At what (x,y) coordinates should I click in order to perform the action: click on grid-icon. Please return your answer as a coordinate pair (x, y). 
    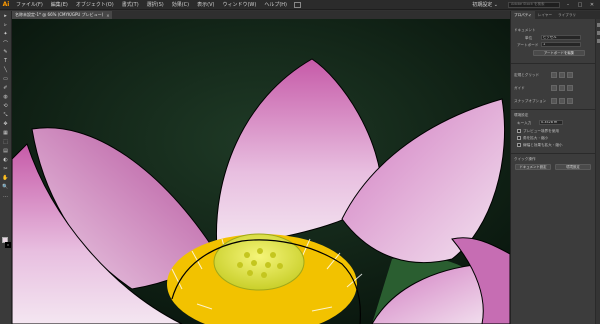
    Looking at the image, I should click on (562, 75).